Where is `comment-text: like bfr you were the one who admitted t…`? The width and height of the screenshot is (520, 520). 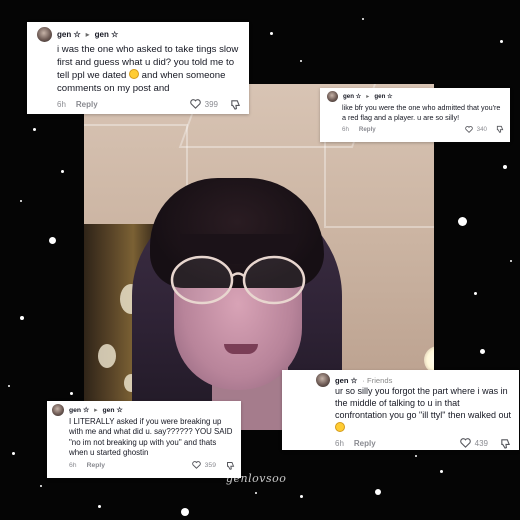 comment-text: like bfr you were the one who admitted t… is located at coordinates (421, 112).